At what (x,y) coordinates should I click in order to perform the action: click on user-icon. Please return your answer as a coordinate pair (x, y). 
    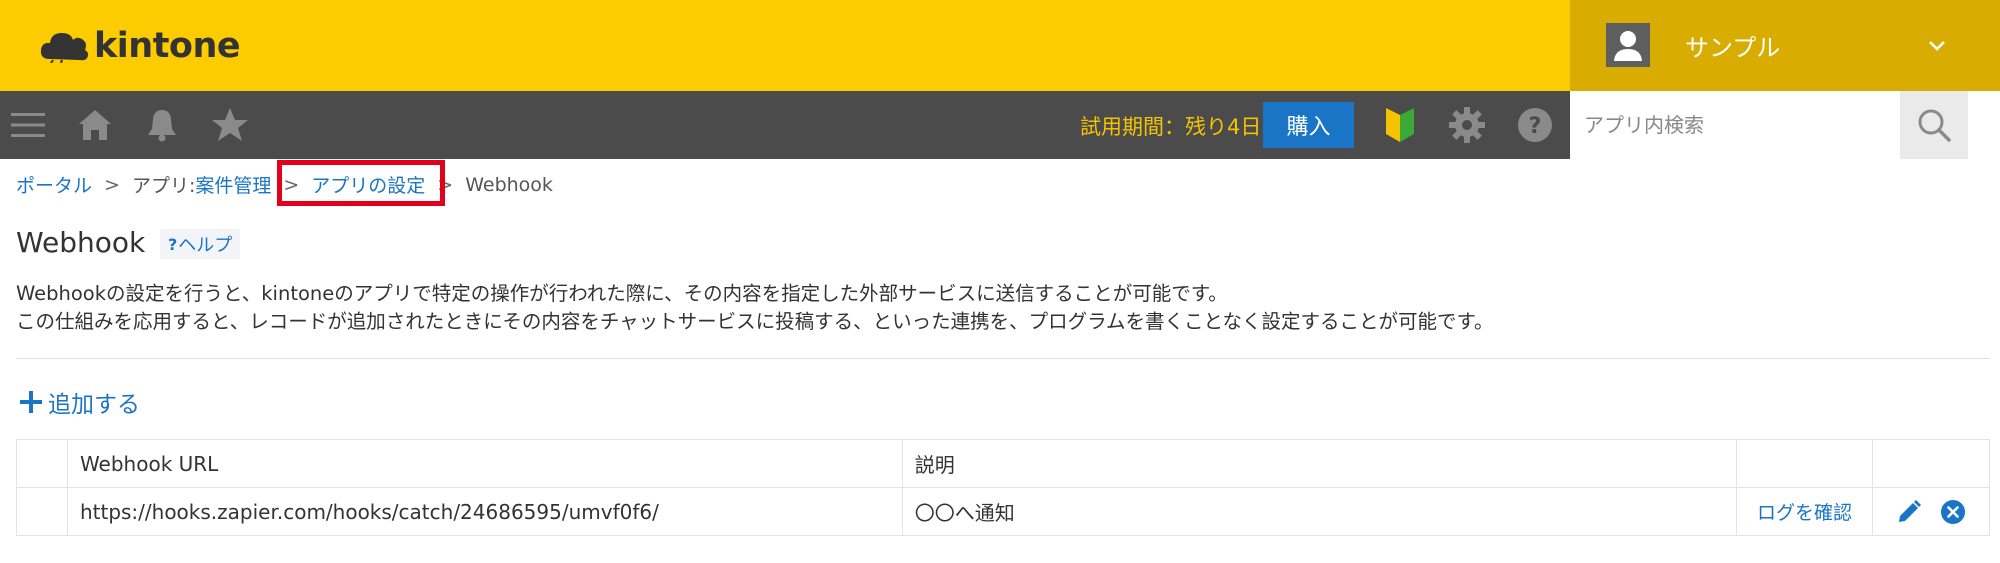
    Looking at the image, I should click on (1628, 46).